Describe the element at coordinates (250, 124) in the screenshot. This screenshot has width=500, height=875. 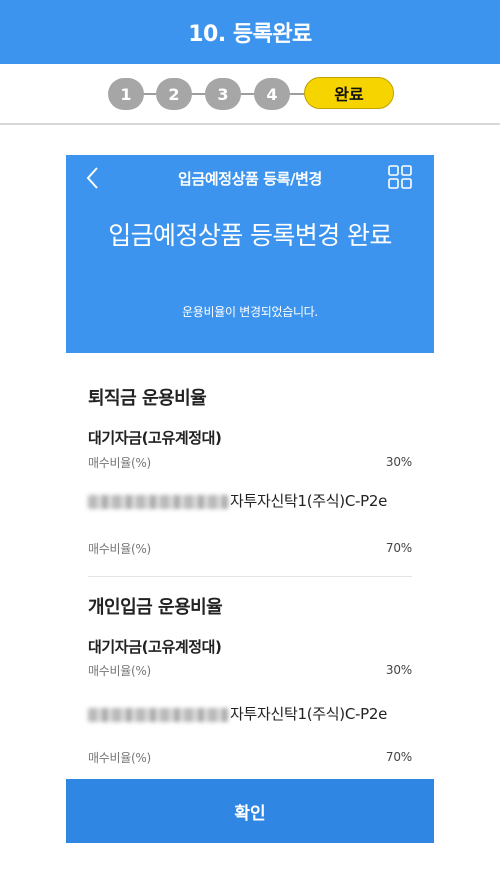
I see `stepper-divider` at that location.